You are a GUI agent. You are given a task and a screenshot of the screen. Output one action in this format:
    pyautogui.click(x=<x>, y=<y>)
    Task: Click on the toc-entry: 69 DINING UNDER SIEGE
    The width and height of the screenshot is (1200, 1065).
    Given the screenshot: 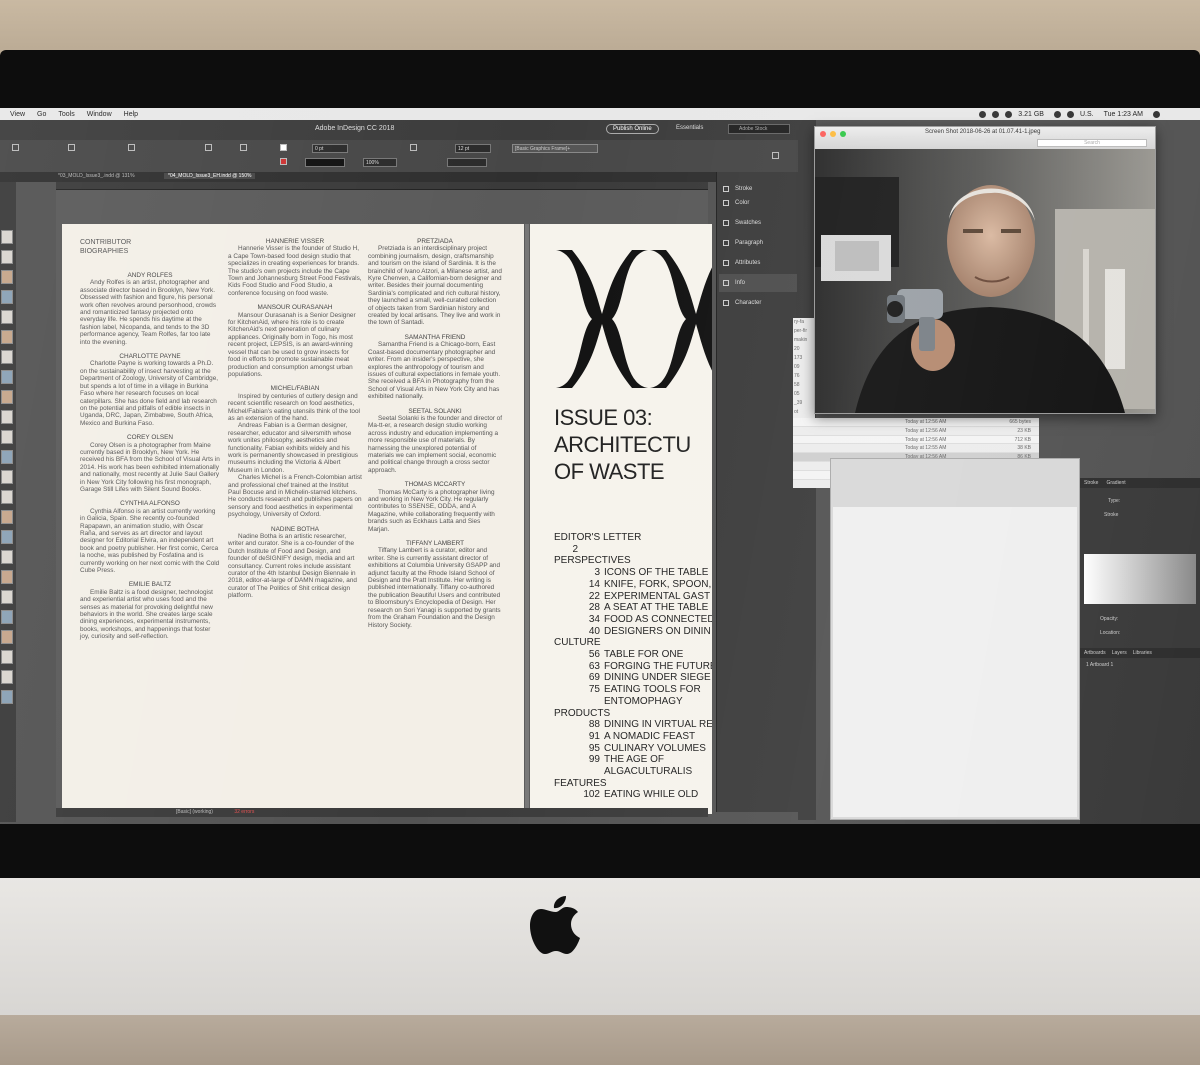 What is the action you would take?
    pyautogui.click(x=633, y=678)
    